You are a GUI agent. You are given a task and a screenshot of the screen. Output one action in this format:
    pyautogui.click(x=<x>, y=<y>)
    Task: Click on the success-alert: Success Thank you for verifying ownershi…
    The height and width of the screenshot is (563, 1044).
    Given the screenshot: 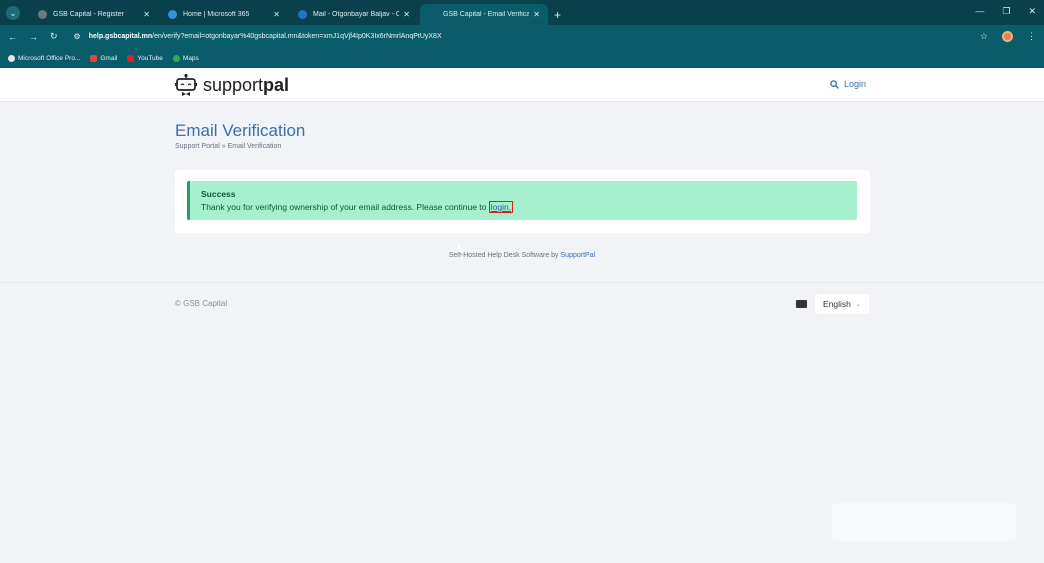 What is the action you would take?
    pyautogui.click(x=522, y=200)
    